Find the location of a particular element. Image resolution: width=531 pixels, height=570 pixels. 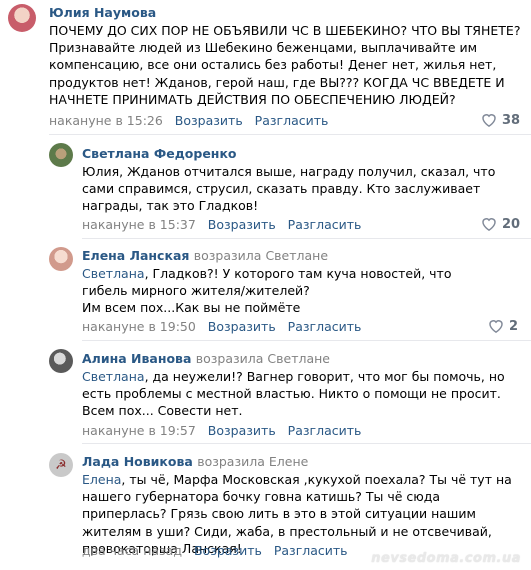

timestamp: накануне в 19:57 is located at coordinates (139, 430).